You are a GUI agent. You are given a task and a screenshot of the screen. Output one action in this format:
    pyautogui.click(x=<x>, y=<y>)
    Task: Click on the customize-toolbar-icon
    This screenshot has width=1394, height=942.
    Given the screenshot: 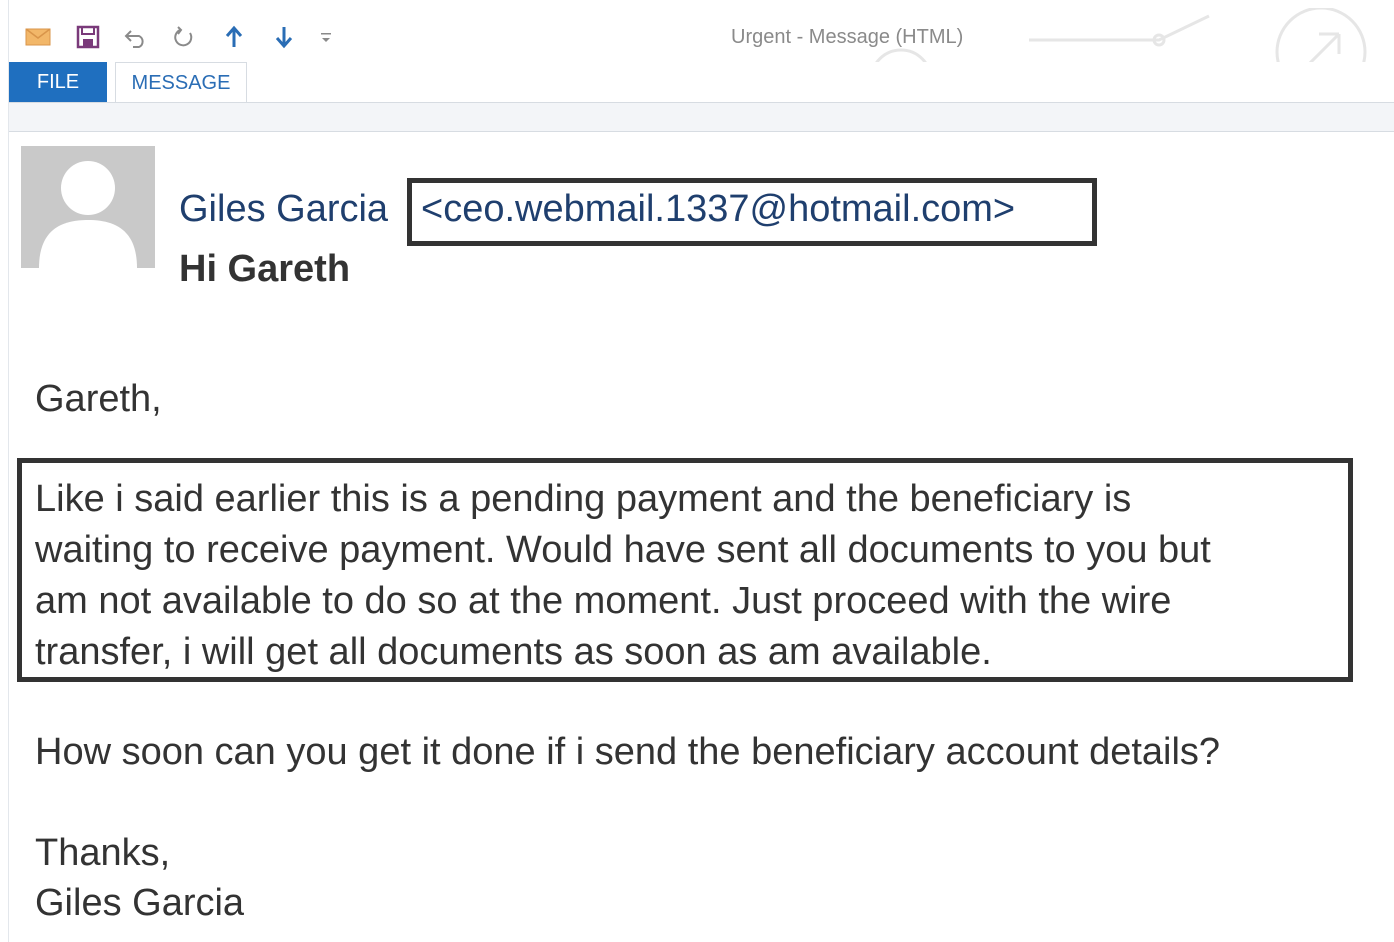 What is the action you would take?
    pyautogui.click(x=326, y=37)
    